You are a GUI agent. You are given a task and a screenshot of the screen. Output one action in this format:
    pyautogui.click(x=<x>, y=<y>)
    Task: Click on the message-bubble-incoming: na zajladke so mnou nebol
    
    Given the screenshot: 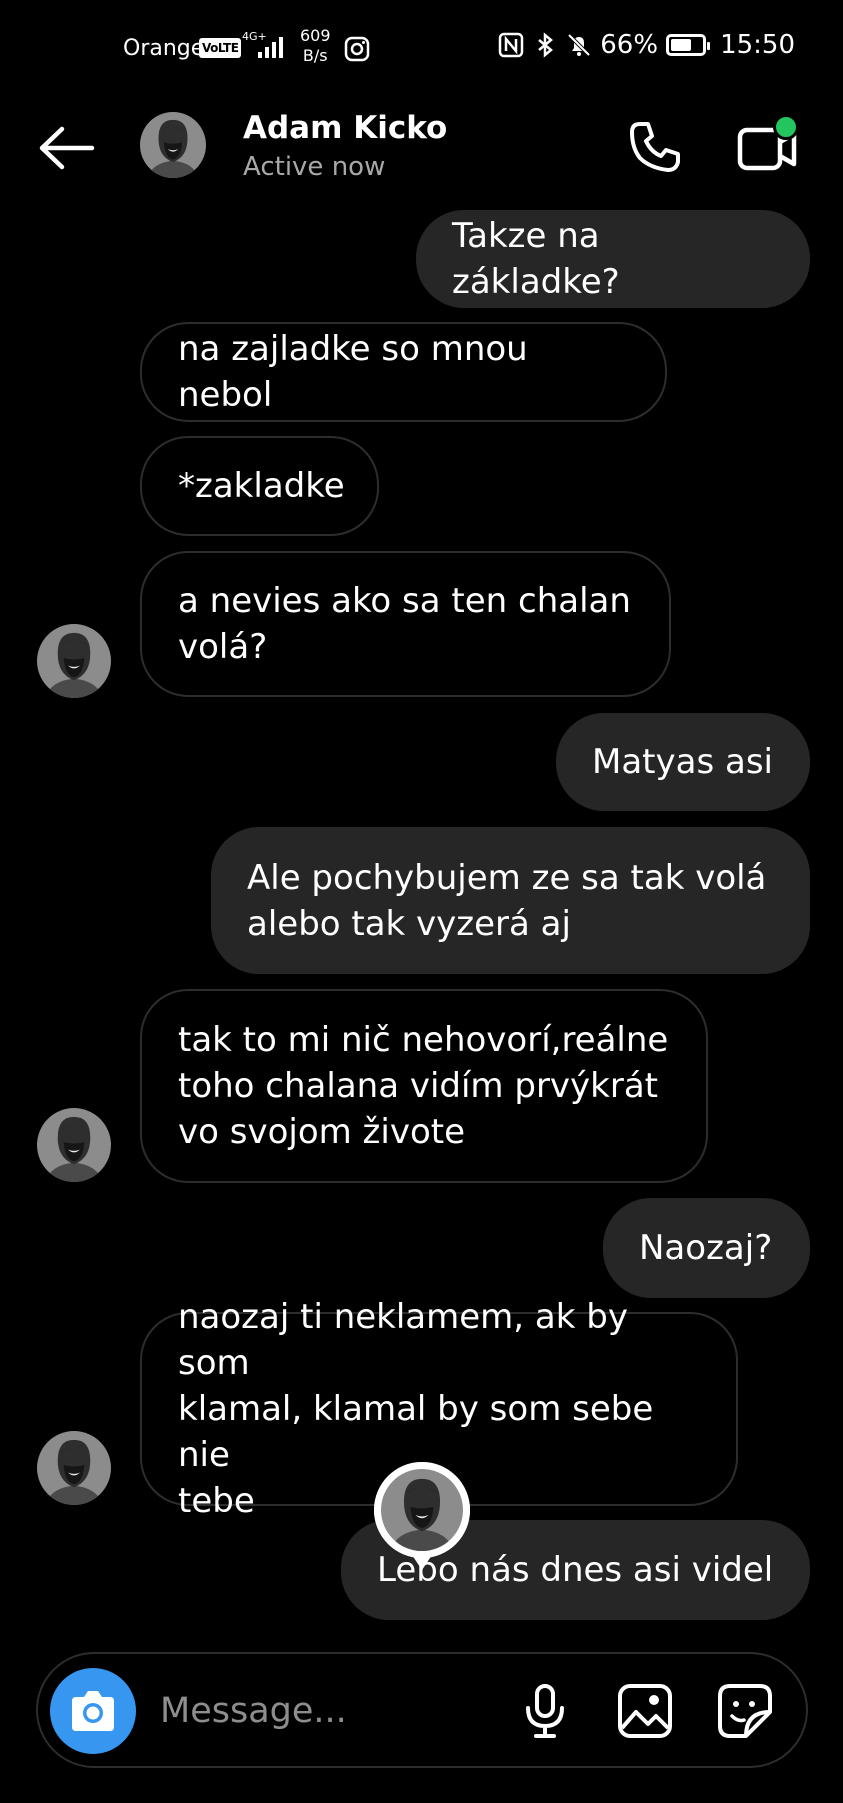 What is the action you would take?
    pyautogui.click(x=403, y=372)
    